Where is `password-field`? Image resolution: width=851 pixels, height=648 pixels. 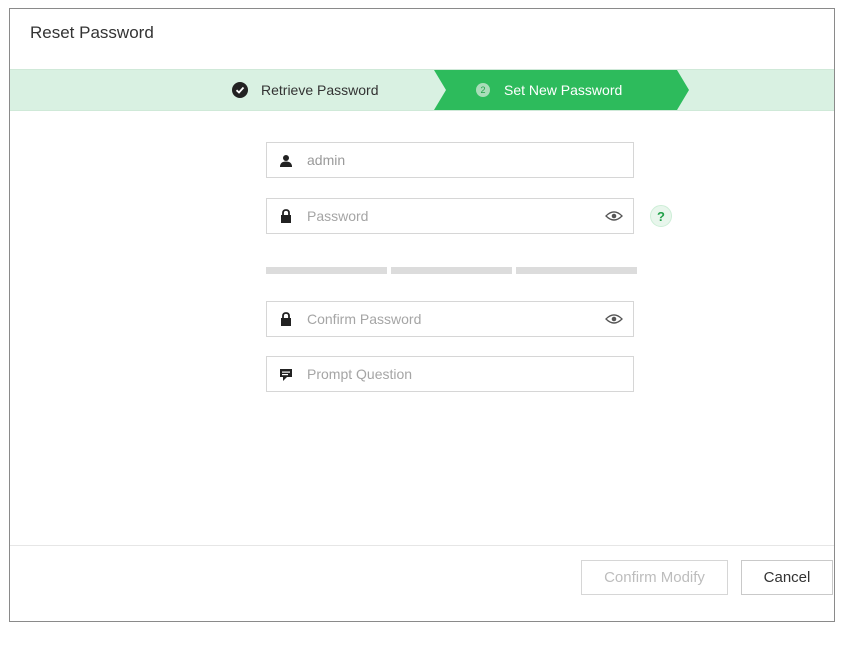
password-field is located at coordinates (450, 216).